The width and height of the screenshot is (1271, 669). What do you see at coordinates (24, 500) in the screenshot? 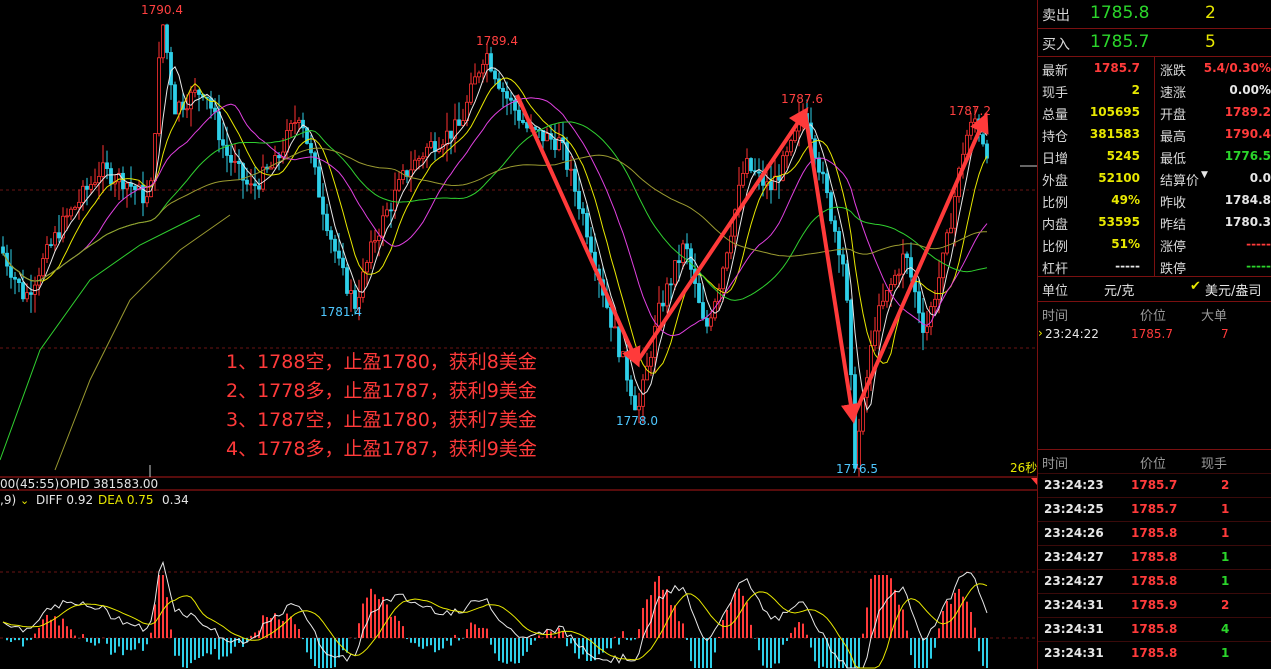
I see `chevron-down-icon: ⌄` at bounding box center [24, 500].